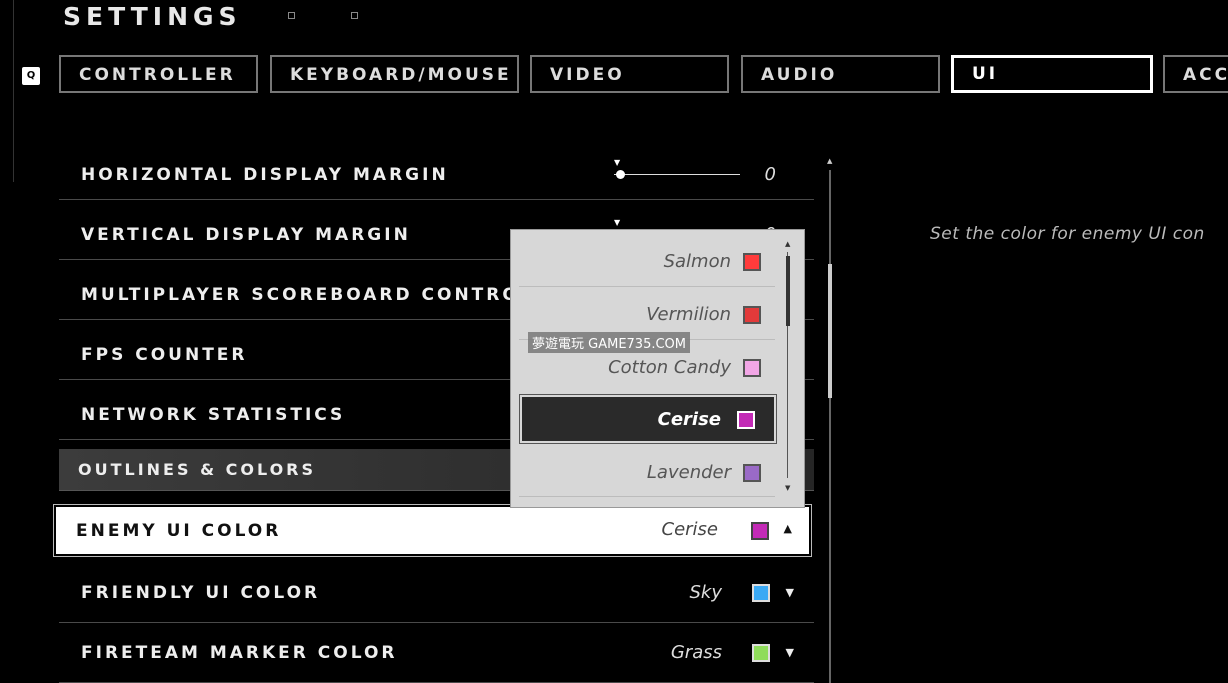  I want to click on dropdown-option-lavender: Lavender, so click(649, 472).